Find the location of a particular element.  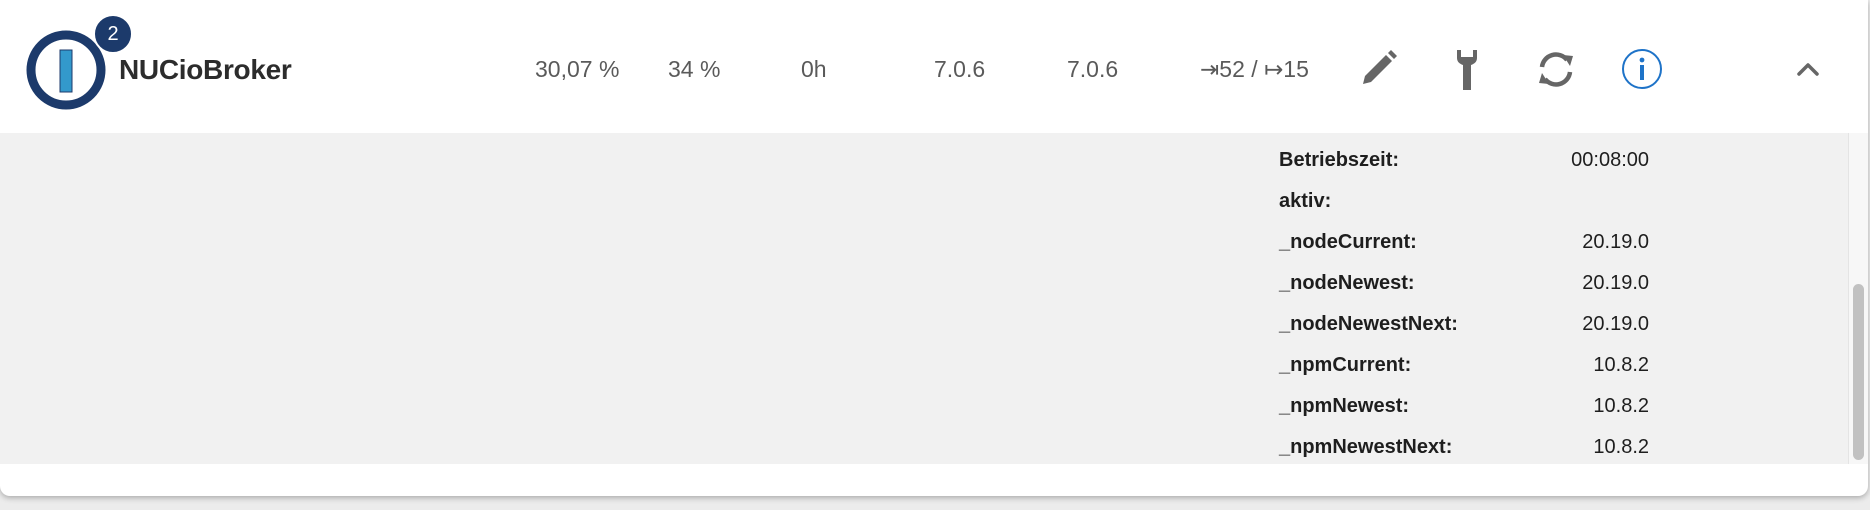

uptime-hours: 0h is located at coordinates (814, 69).